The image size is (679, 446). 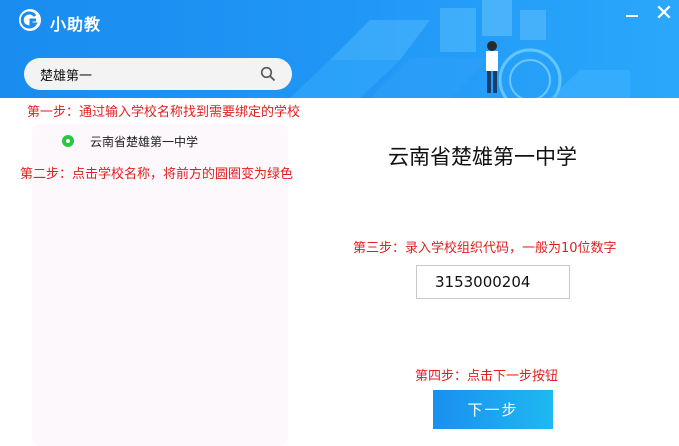 What do you see at coordinates (150, 74) in the screenshot?
I see `search-input` at bounding box center [150, 74].